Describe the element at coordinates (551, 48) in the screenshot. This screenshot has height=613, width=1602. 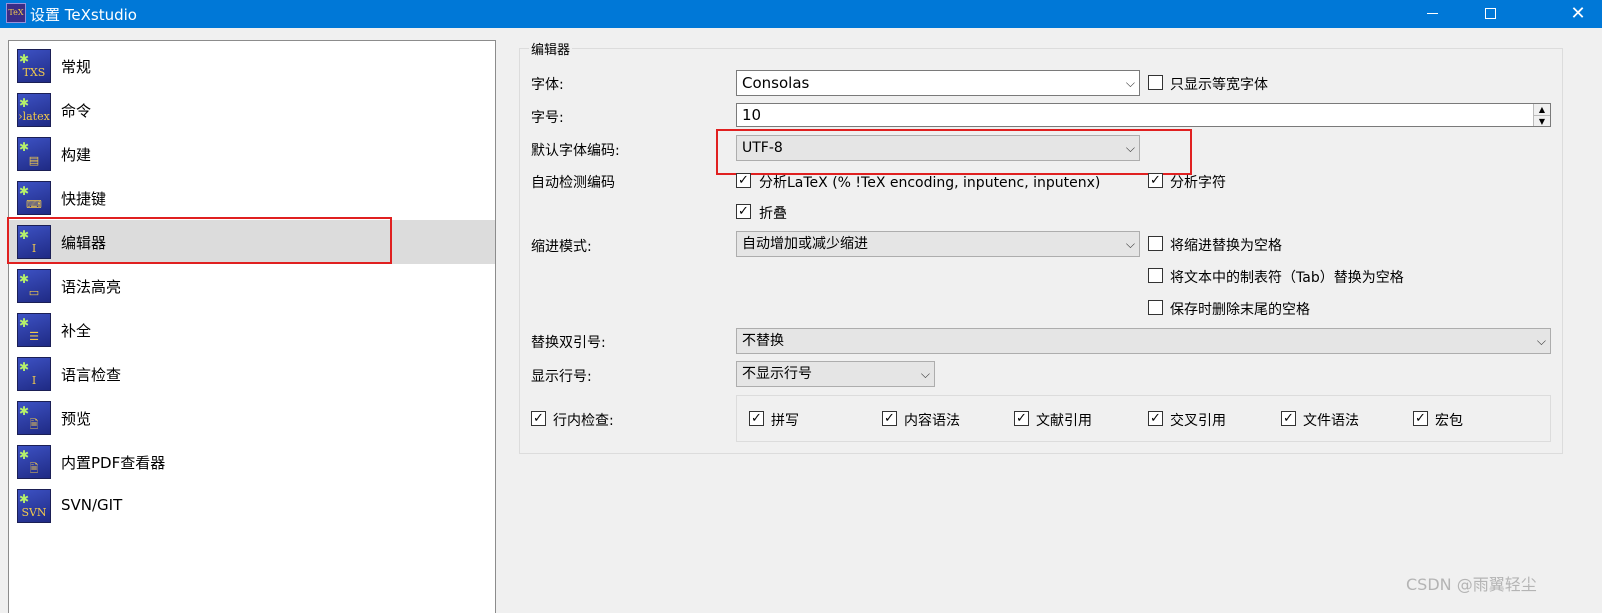
I see `group-title: 编辑器` at that location.